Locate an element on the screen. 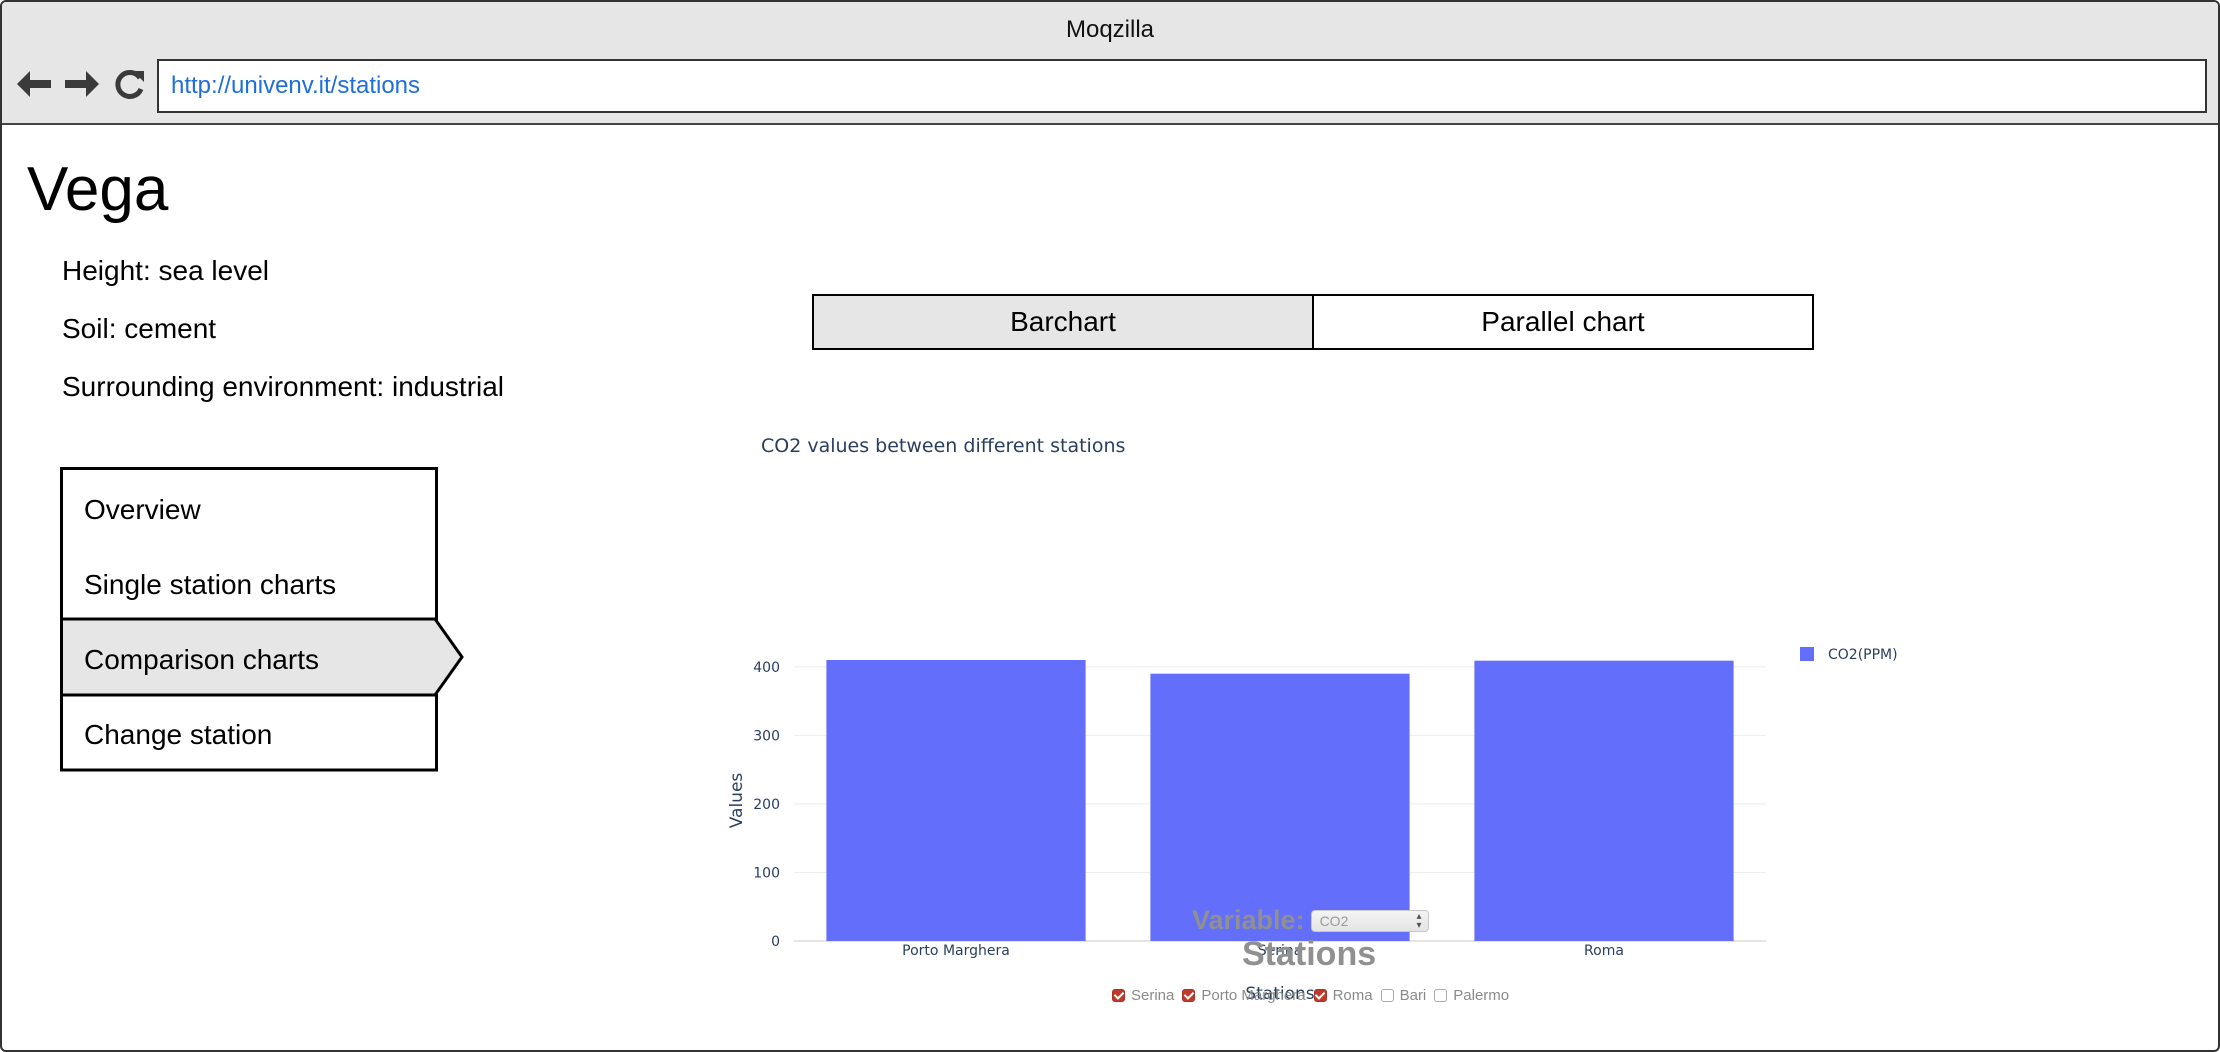 The image size is (2220, 1052). menu-item-single-station-charts: Single station charts is located at coordinates (210, 585).